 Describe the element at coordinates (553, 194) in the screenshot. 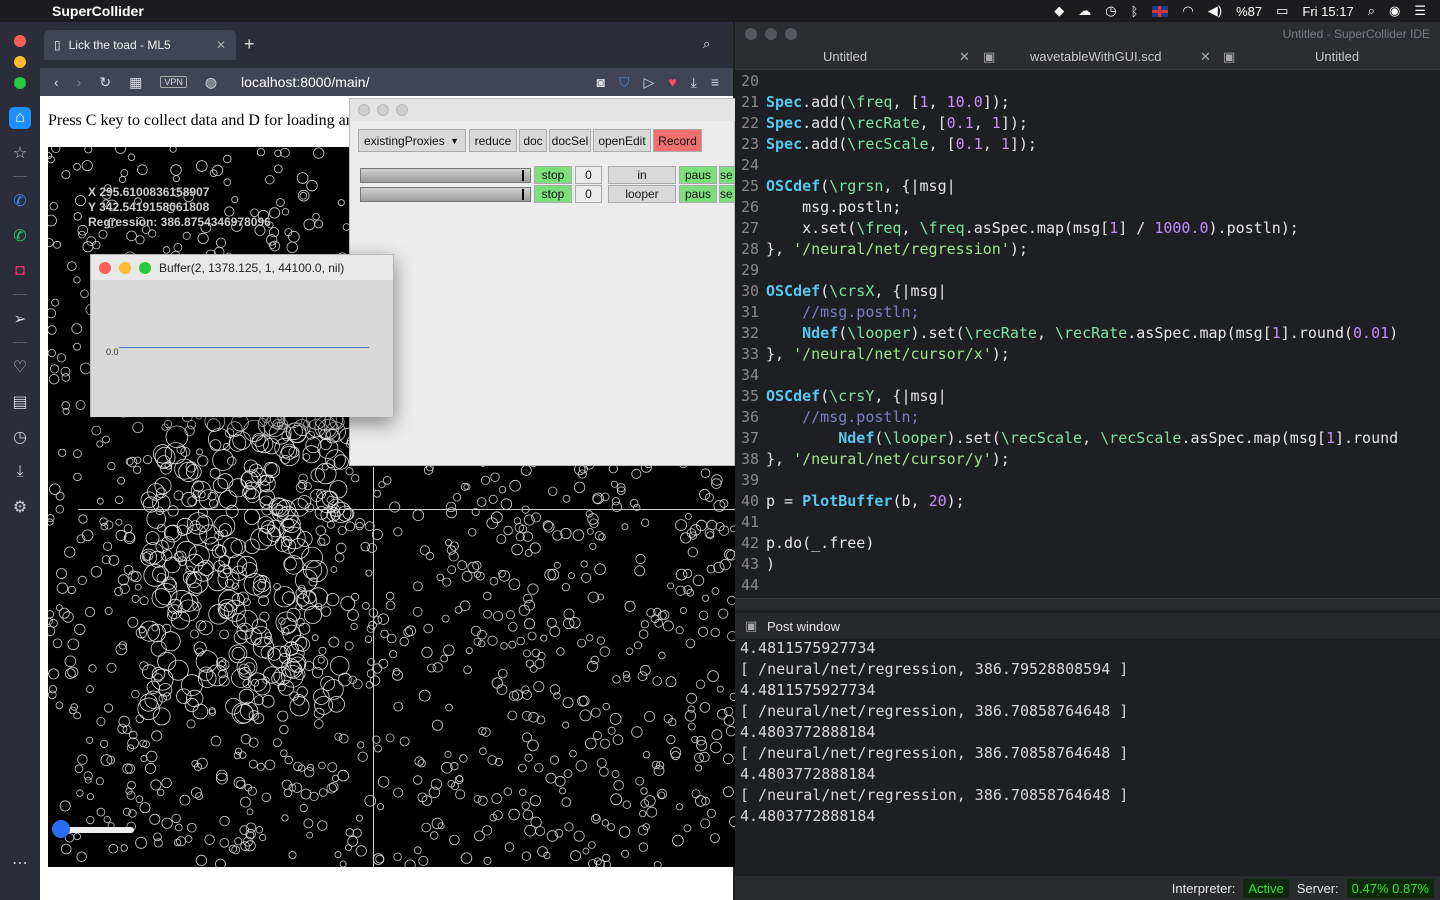

I see `looper-stop-button: stop` at that location.